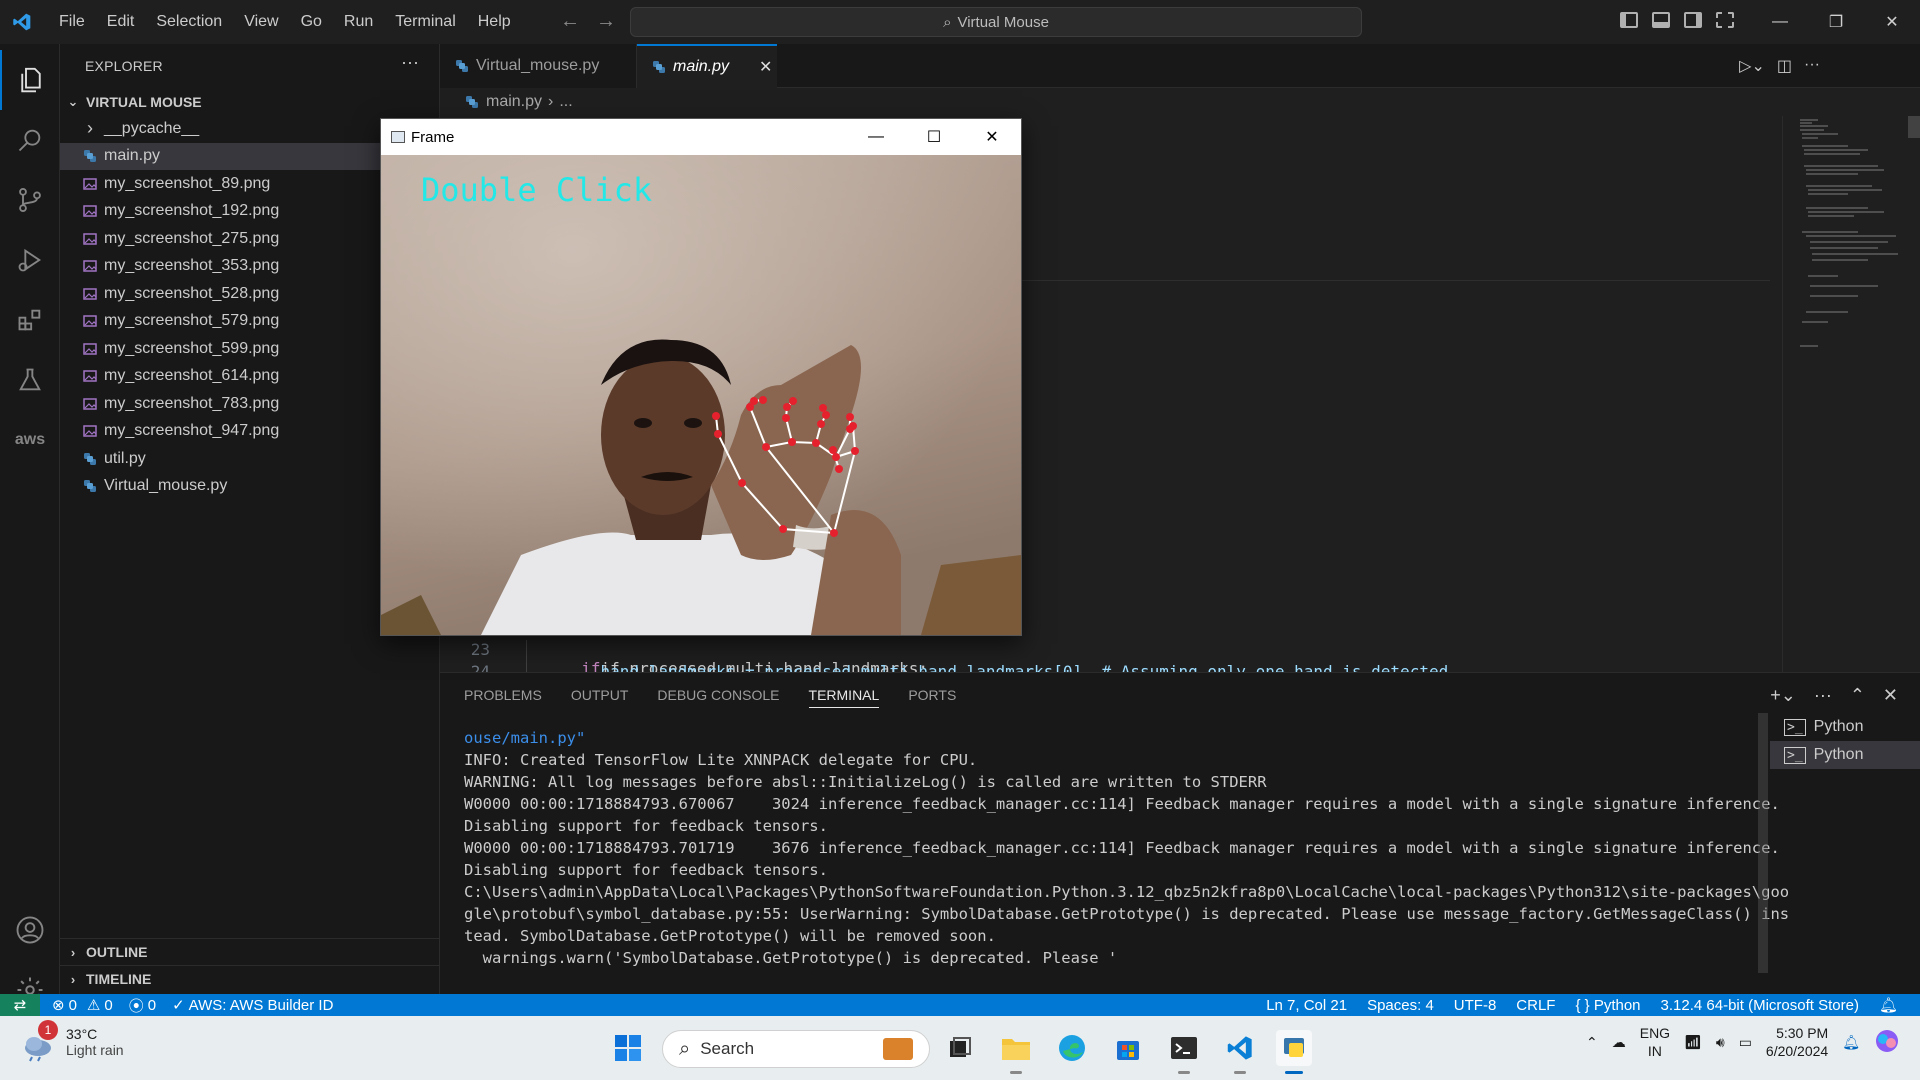 This screenshot has width=1920, height=1080. I want to click on tab-problems: PROBLEMS, so click(503, 697).